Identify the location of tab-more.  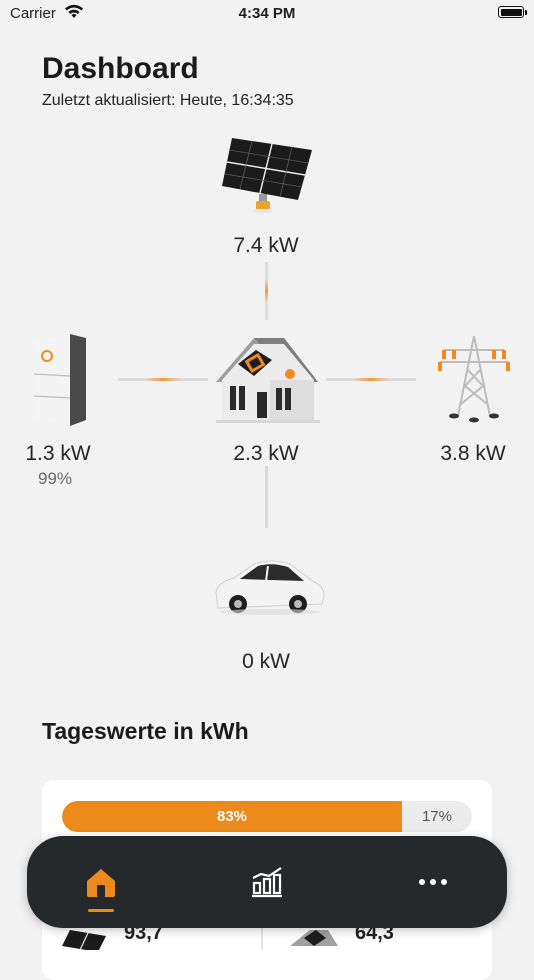
(433, 882).